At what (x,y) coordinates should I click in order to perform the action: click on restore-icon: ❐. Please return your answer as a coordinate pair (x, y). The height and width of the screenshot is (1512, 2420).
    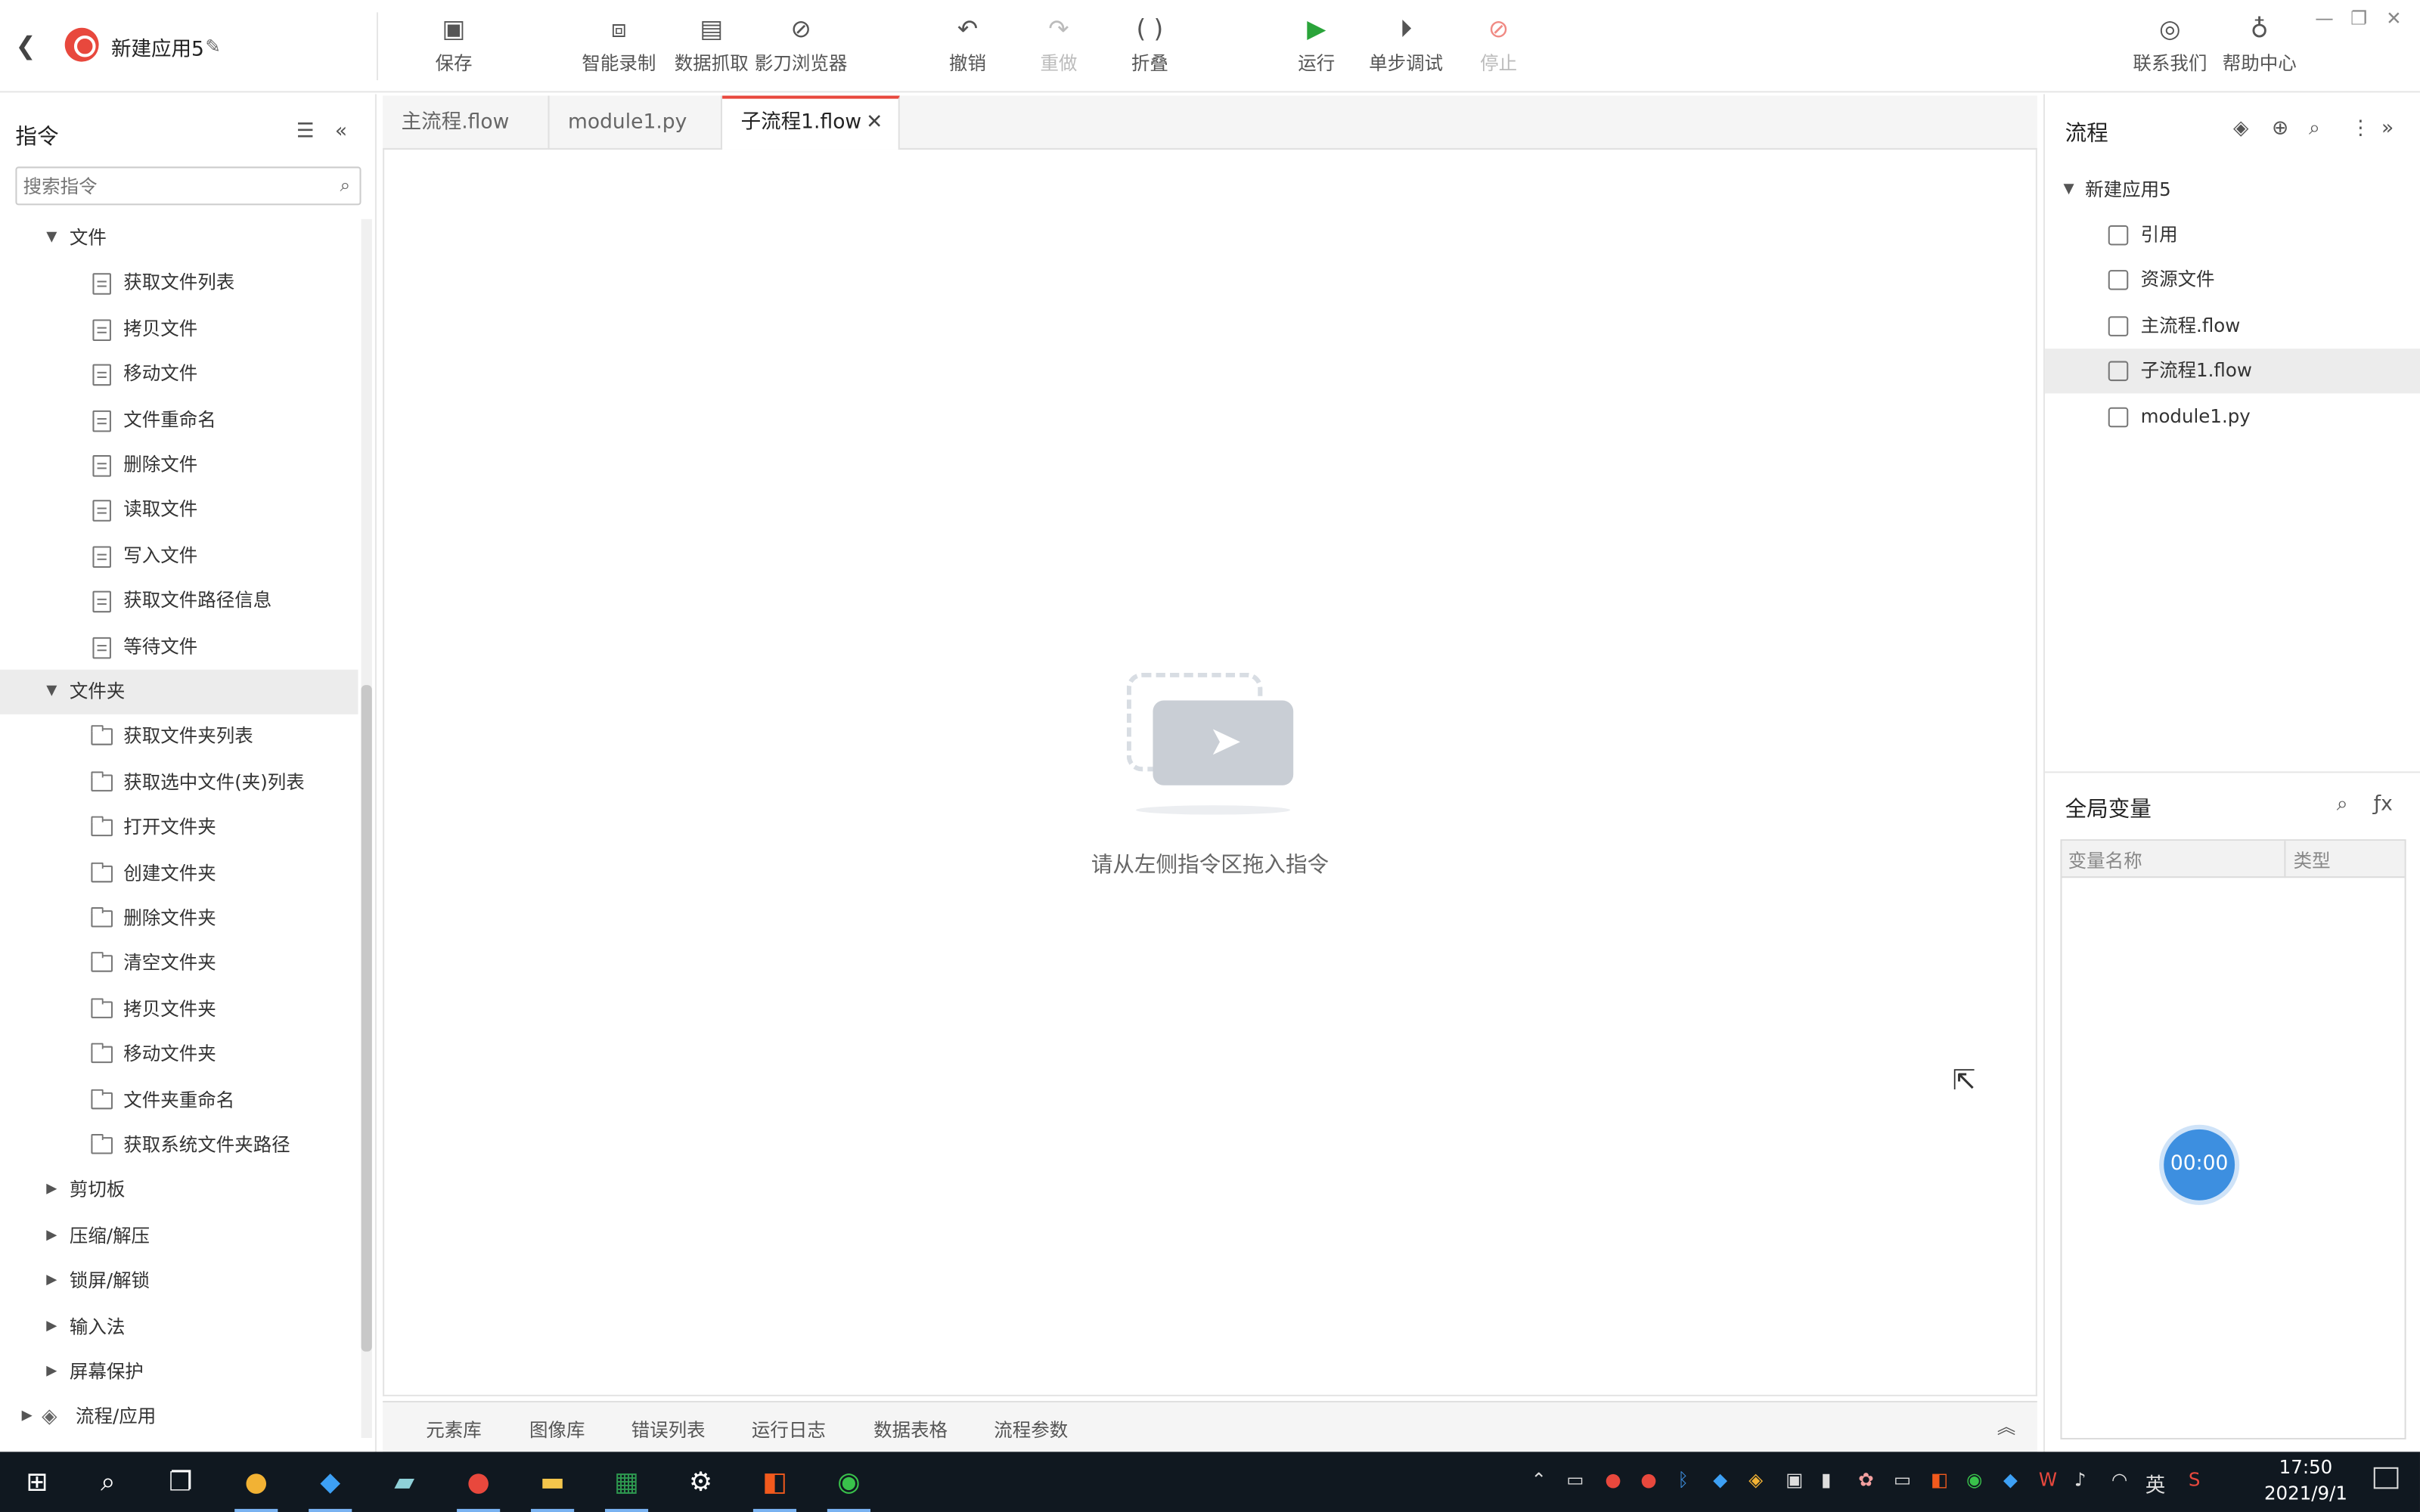
    Looking at the image, I should click on (2358, 18).